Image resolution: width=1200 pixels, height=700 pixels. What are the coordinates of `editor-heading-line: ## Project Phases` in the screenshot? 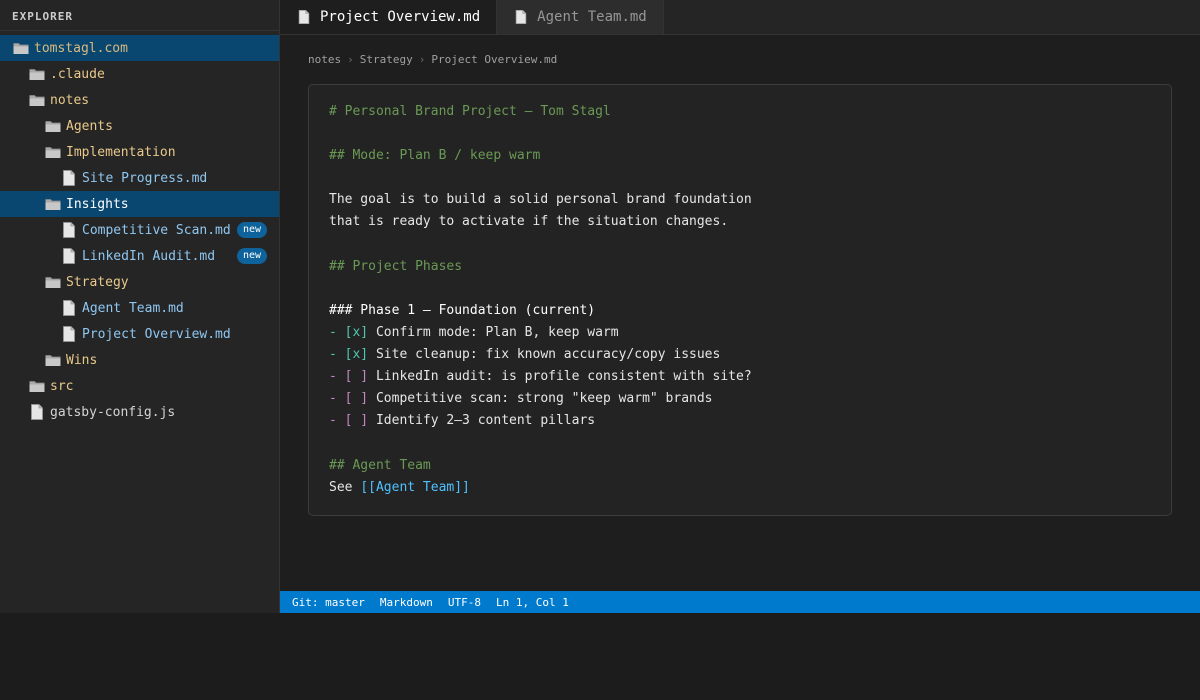 It's located at (396, 266).